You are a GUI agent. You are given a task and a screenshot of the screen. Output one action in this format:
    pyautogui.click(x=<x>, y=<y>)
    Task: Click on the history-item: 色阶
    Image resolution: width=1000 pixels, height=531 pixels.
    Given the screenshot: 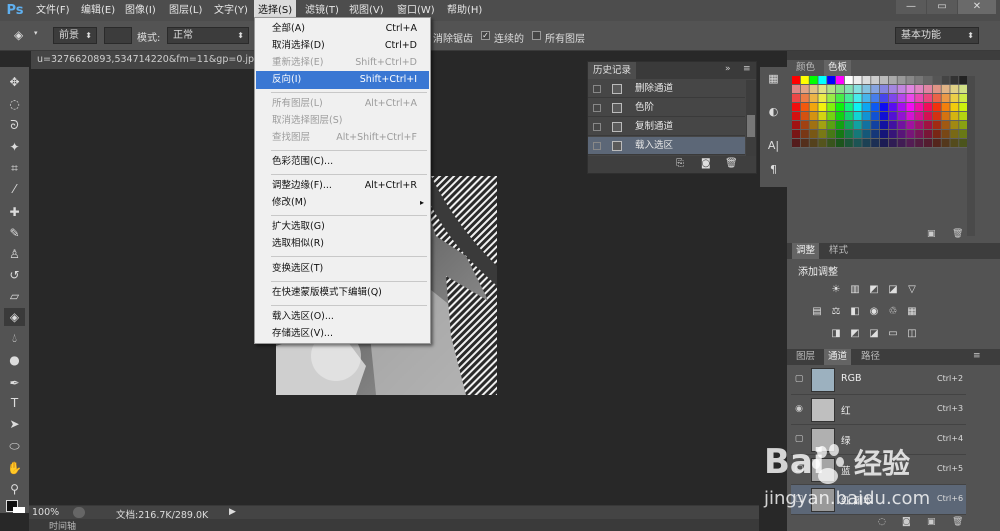 What is the action you would take?
    pyautogui.click(x=666, y=108)
    